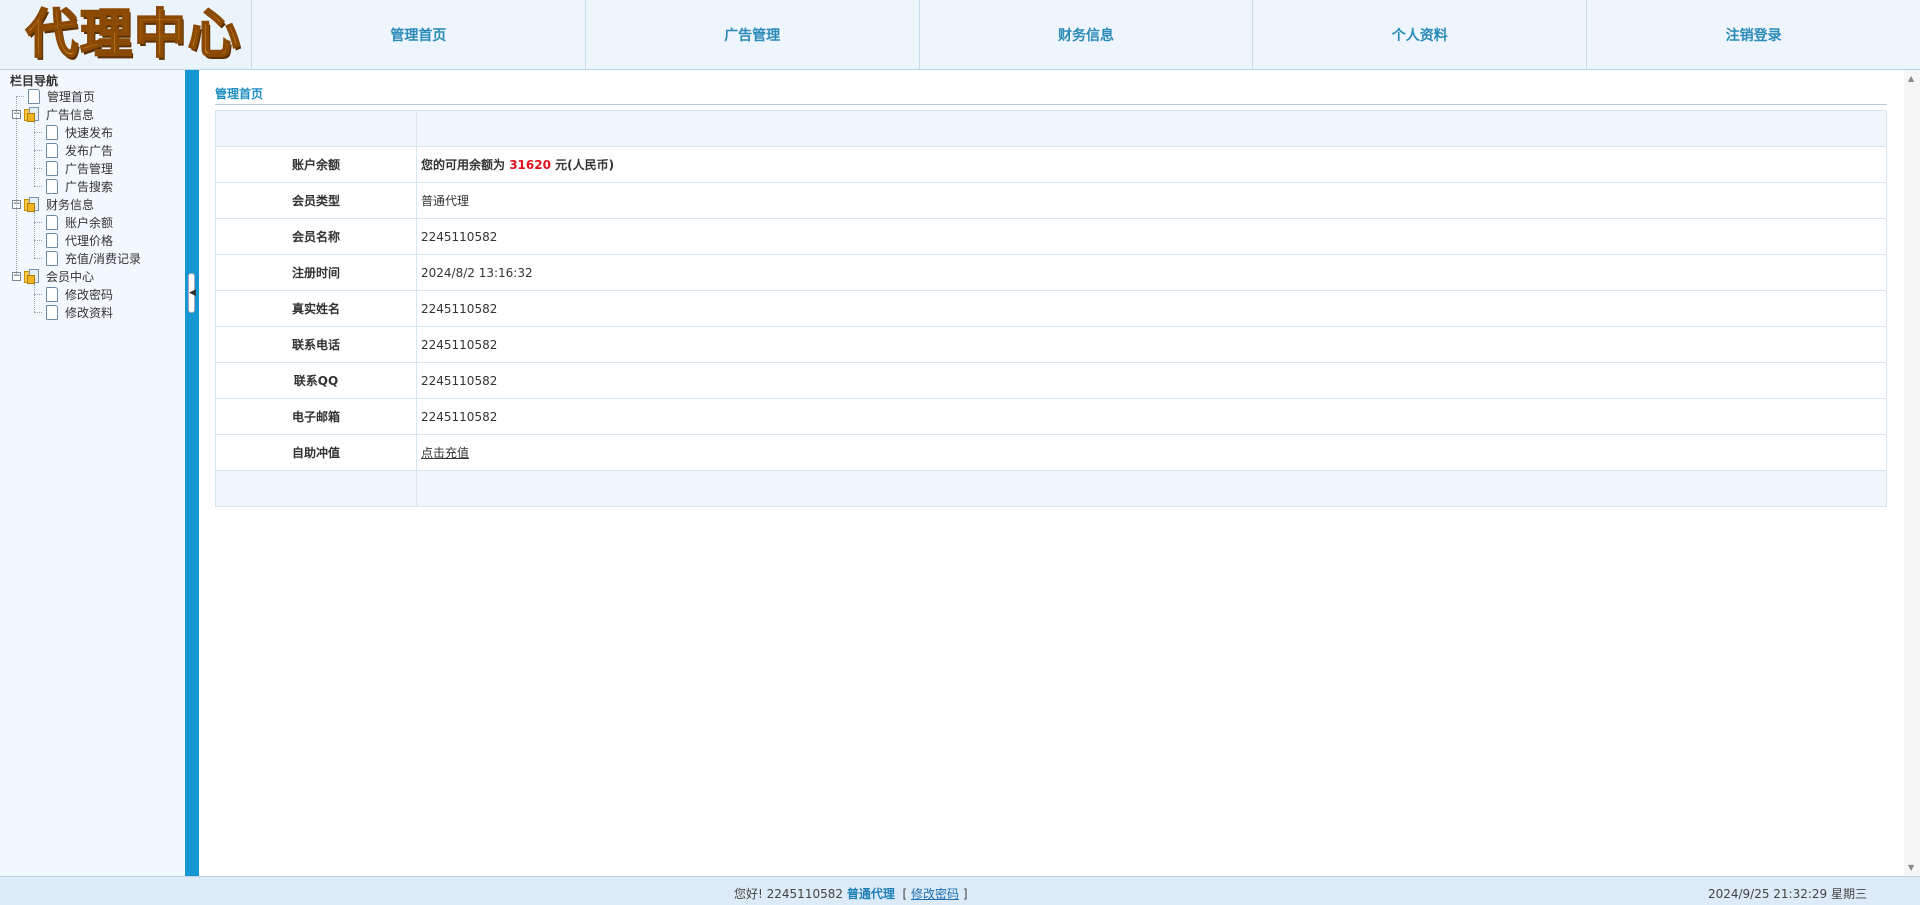 The image size is (1920, 905). Describe the element at coordinates (935, 894) in the screenshot. I see `change-password-link: 修改密码` at that location.